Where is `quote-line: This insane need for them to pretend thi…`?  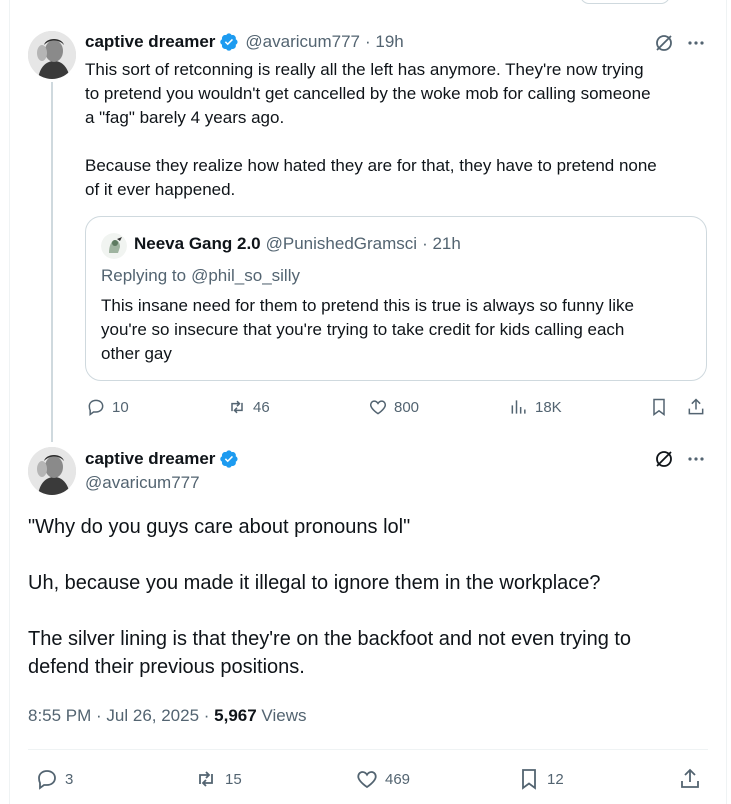 quote-line: This insane need for them to pretend thi… is located at coordinates (367, 305).